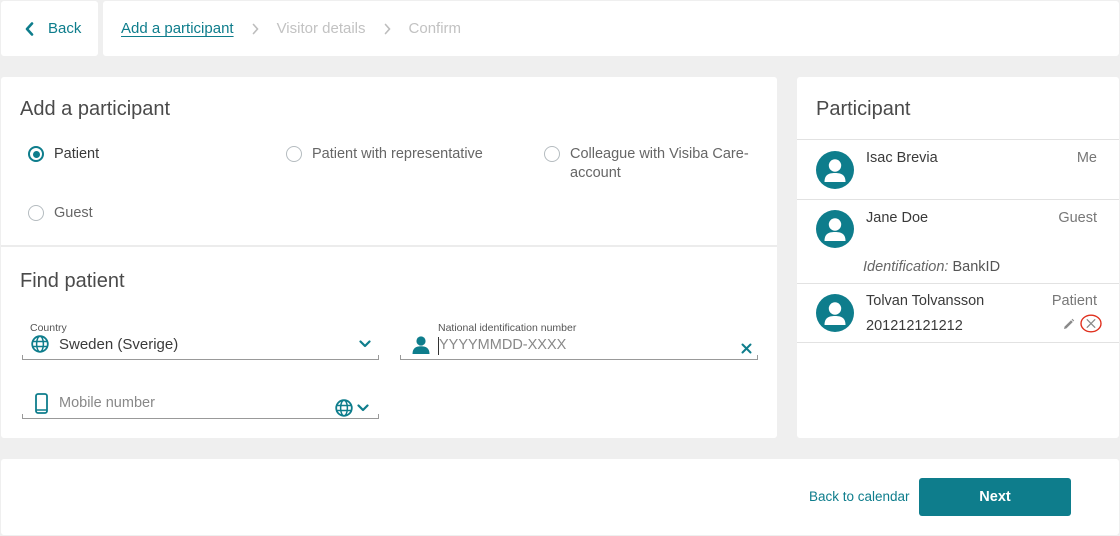  Describe the element at coordinates (321, 28) in the screenshot. I see `breadcrumb-visitor-details: Visitor details` at that location.